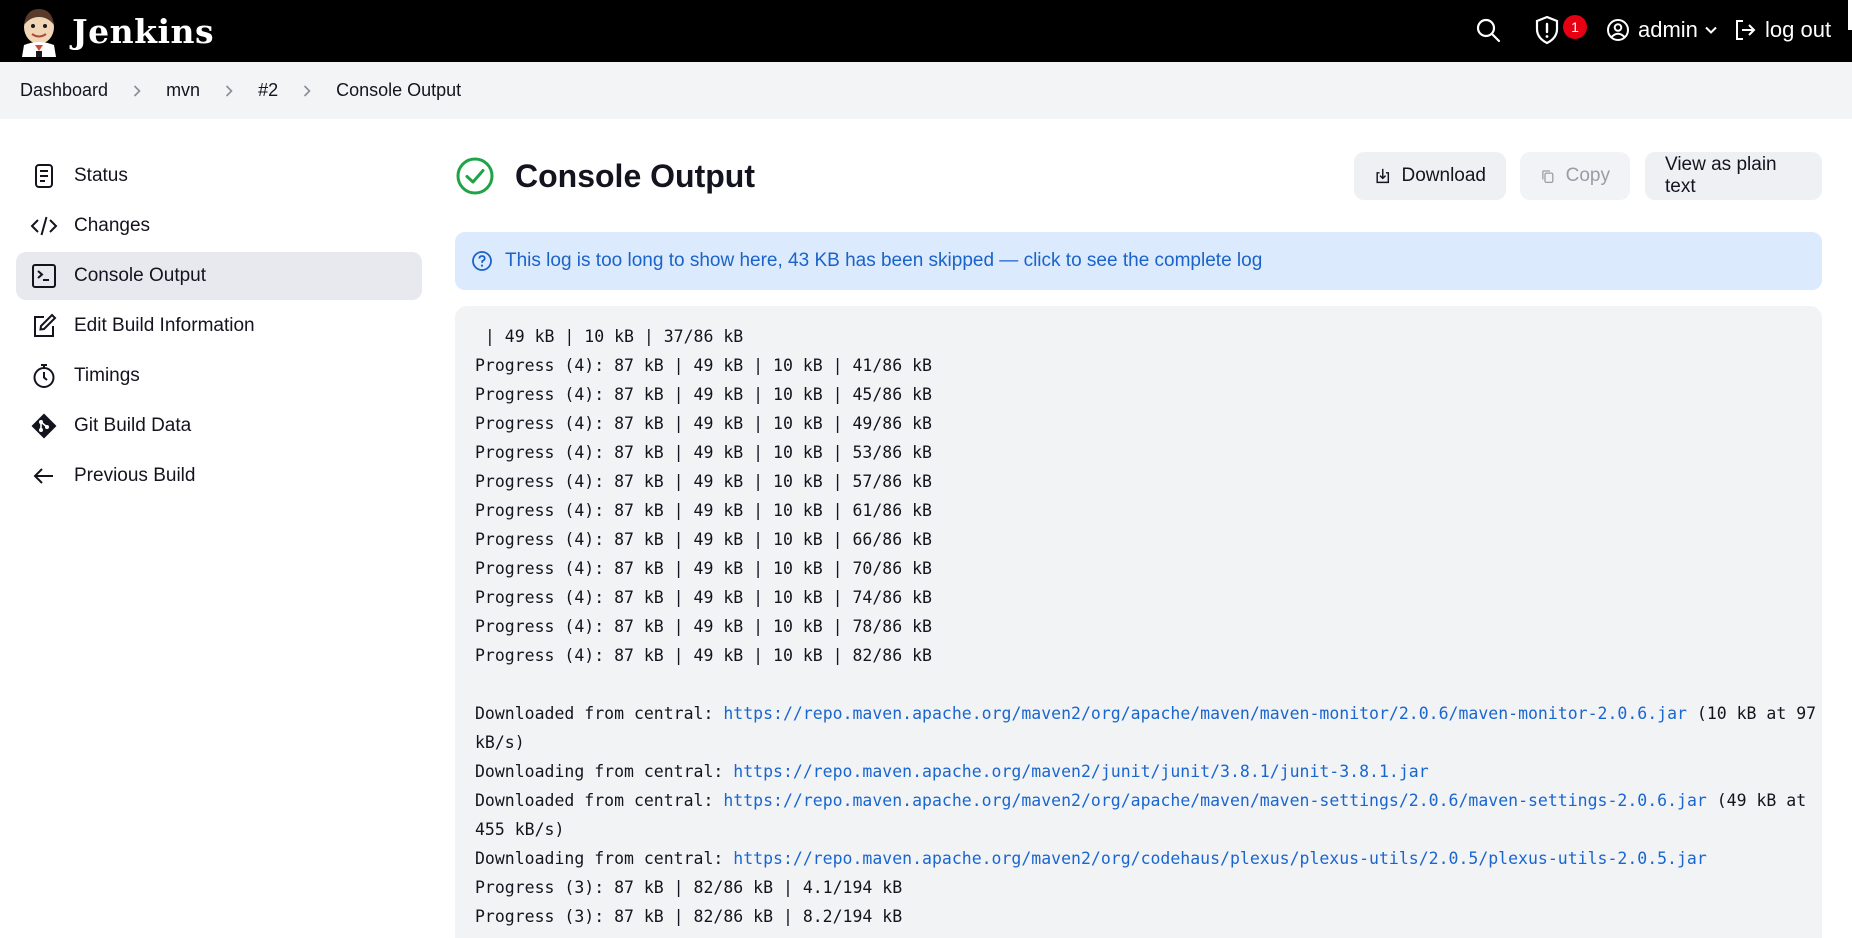 This screenshot has height=938, width=1852. What do you see at coordinates (520, 829) in the screenshot?
I see `console-line-text: 455 kB/s)` at bounding box center [520, 829].